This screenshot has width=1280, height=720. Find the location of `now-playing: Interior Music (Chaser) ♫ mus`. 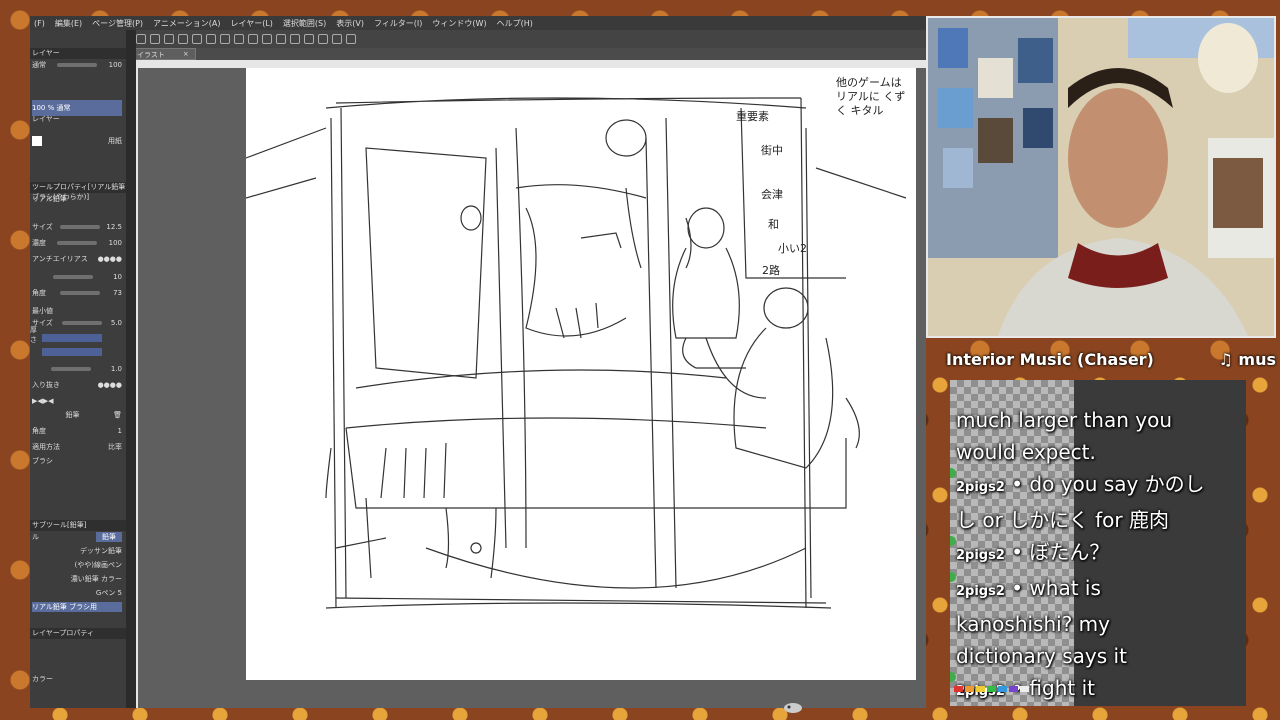

now-playing: Interior Music (Chaser) ♫ mus is located at coordinates (1111, 359).